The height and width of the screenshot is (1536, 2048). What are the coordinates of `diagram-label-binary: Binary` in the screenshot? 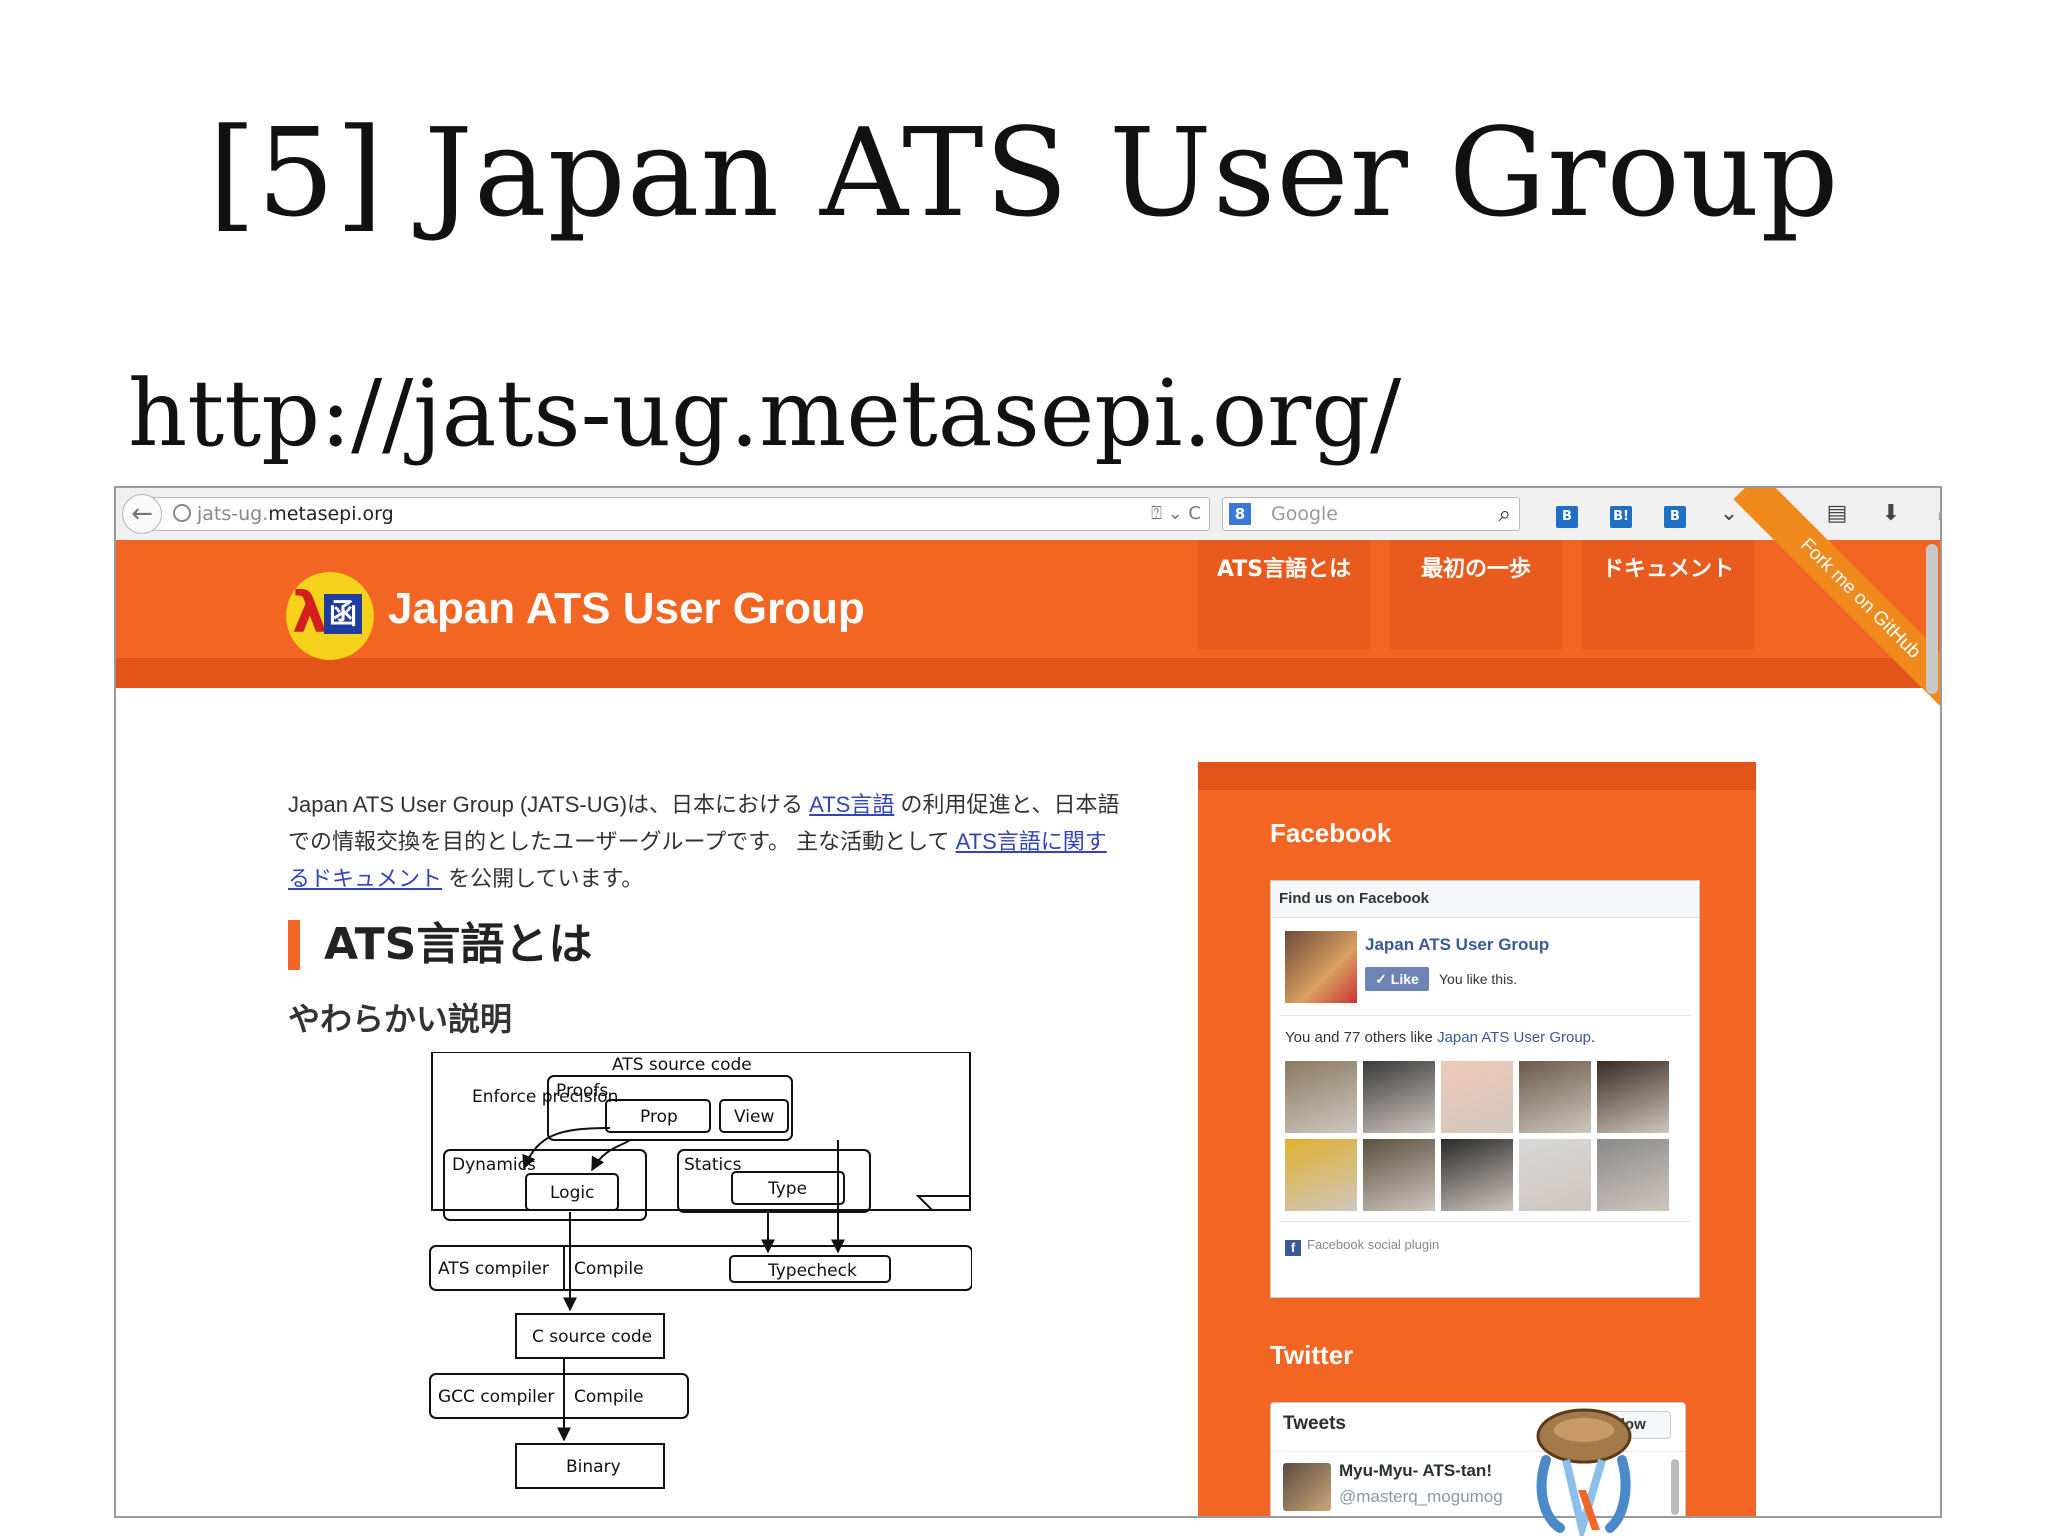 It's located at (593, 1467).